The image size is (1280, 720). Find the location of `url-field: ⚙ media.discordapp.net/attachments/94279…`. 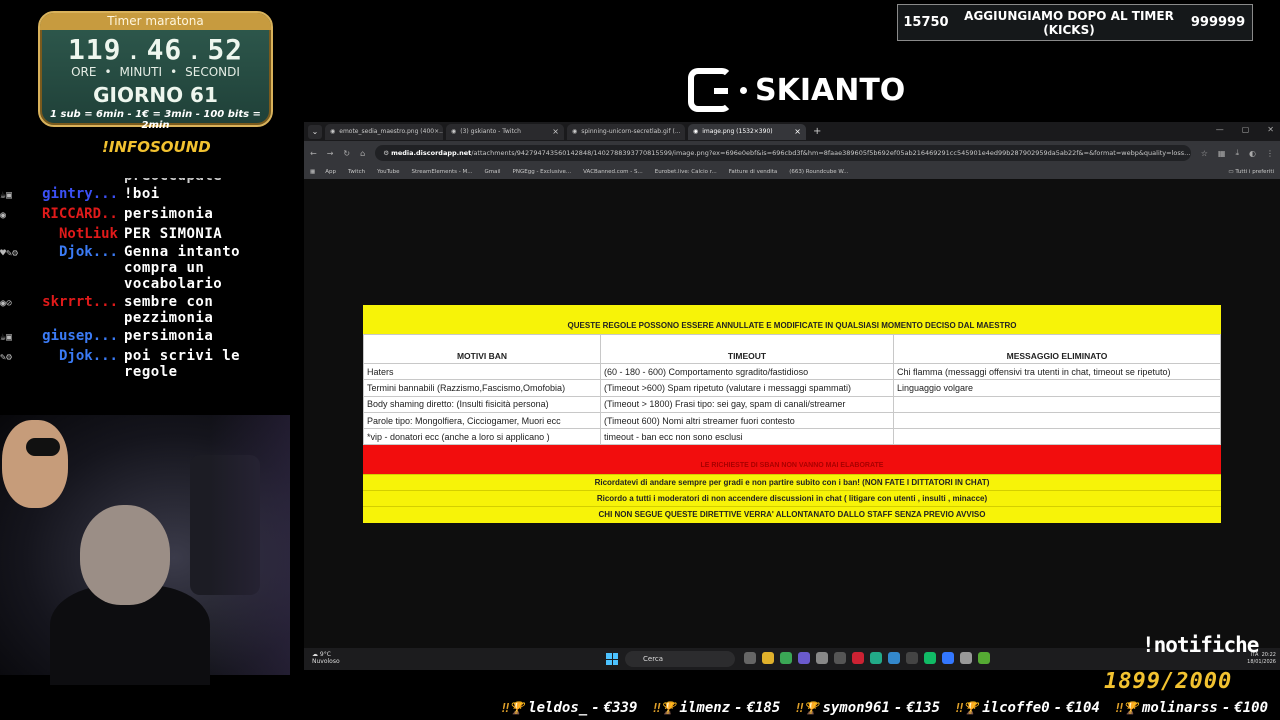

url-field: ⚙ media.discordapp.net/attachments/94279… is located at coordinates (783, 153).